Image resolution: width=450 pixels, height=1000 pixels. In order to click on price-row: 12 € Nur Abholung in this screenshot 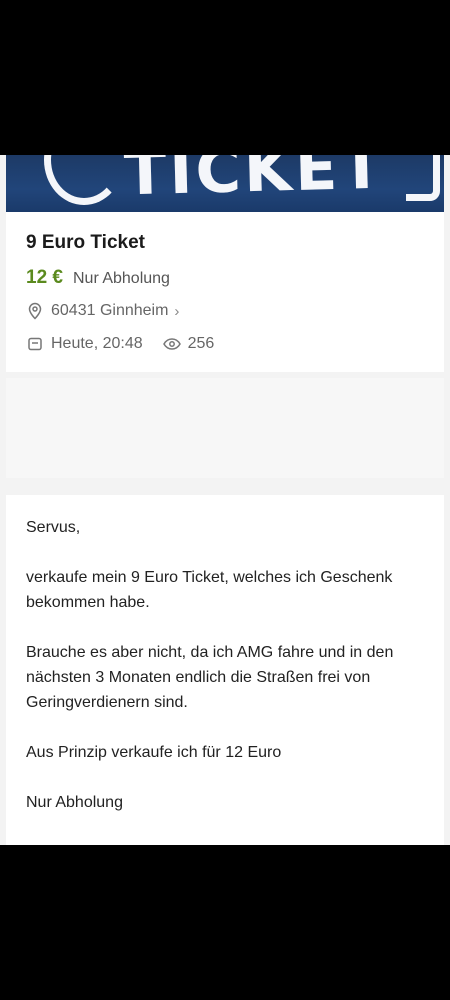, I will do `click(98, 278)`.